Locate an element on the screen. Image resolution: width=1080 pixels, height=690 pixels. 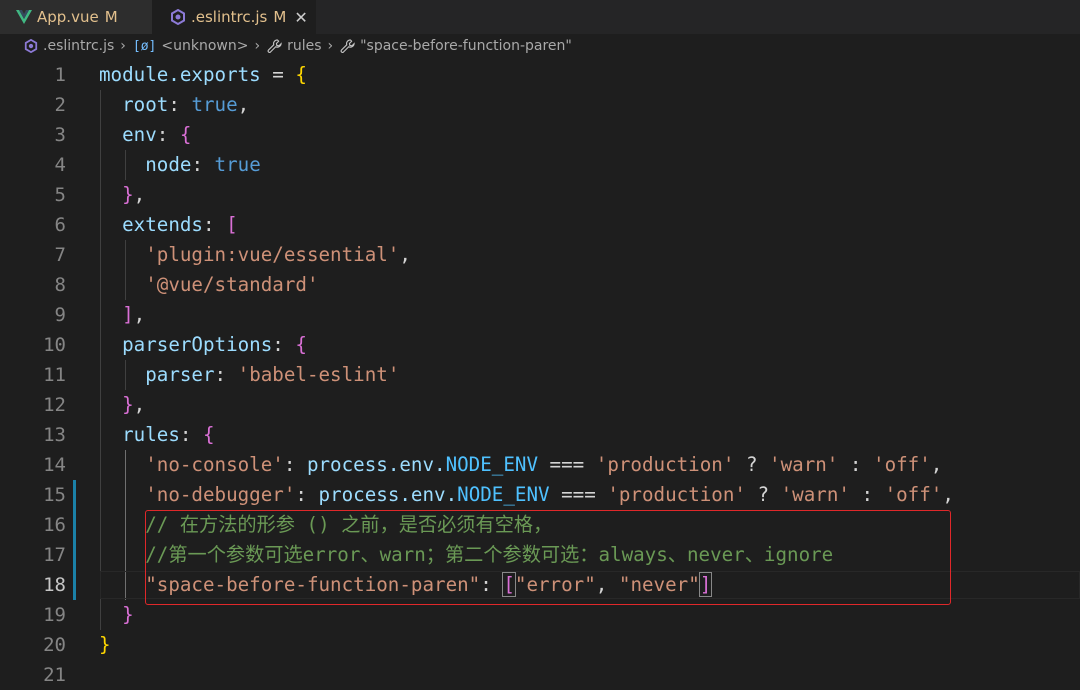
variable-icon: [ø] is located at coordinates (144, 46).